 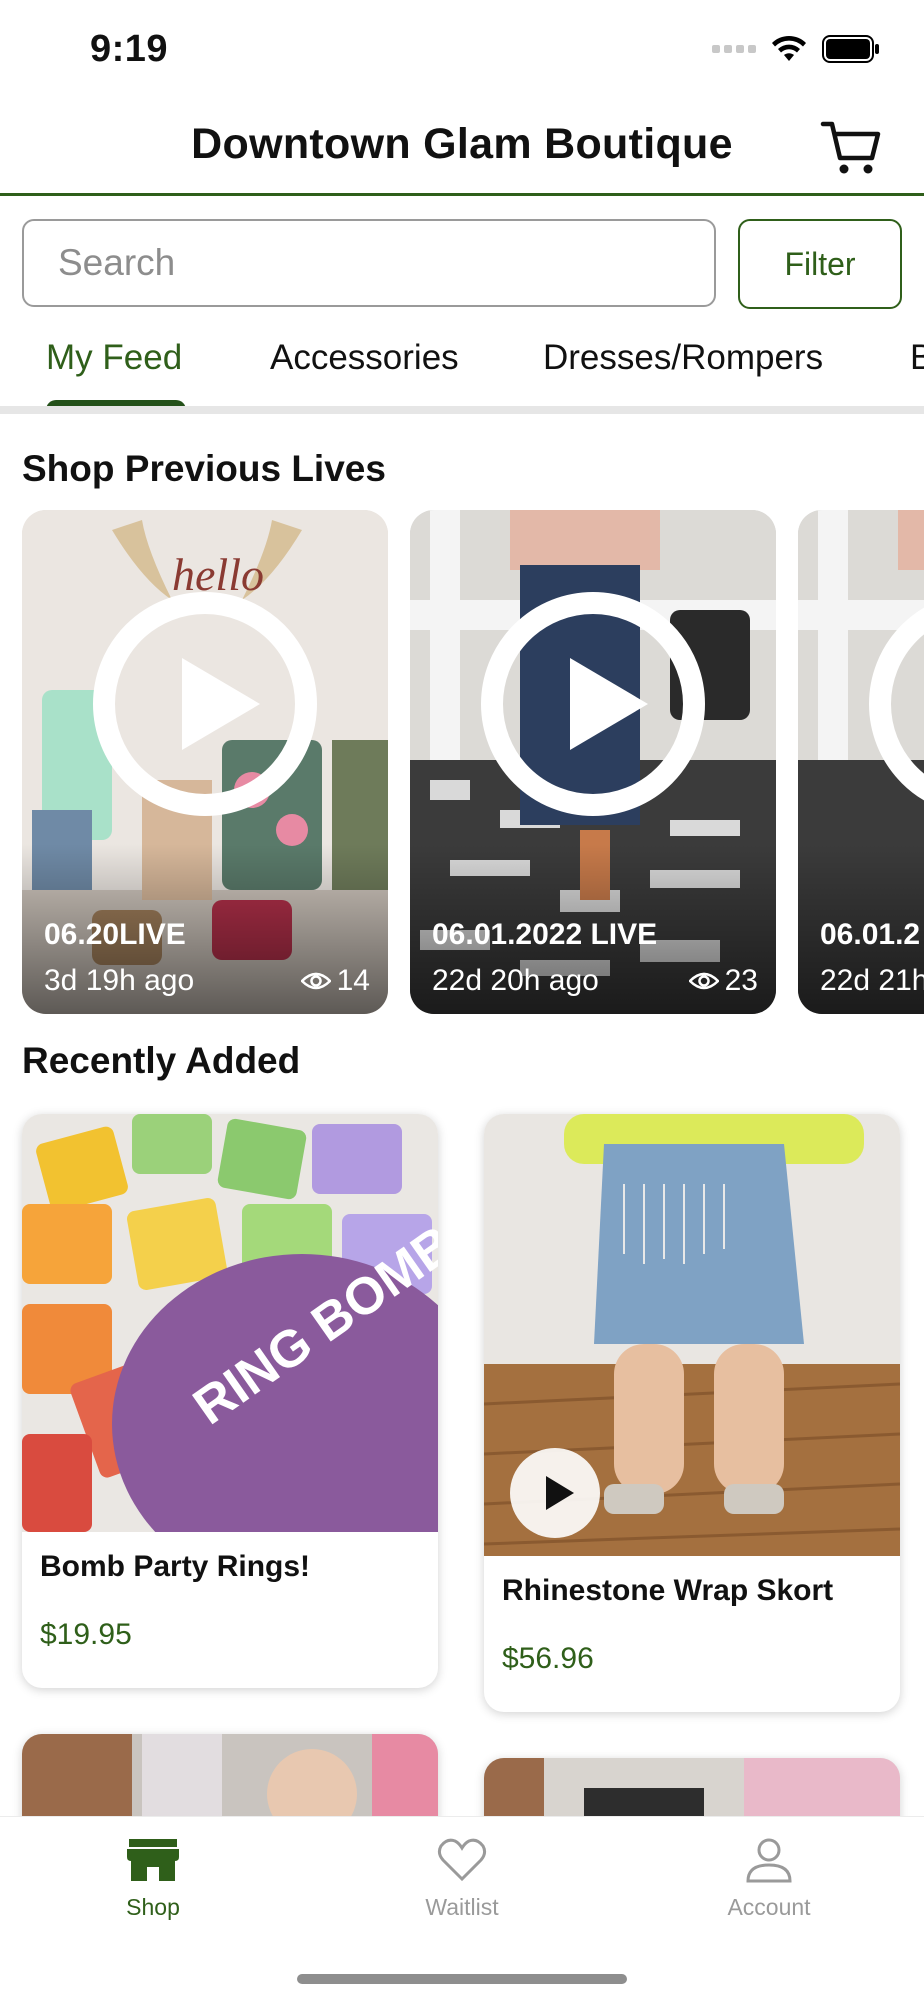 I want to click on tab-dresses-rompers: Dresses/Rompers, so click(x=683, y=358).